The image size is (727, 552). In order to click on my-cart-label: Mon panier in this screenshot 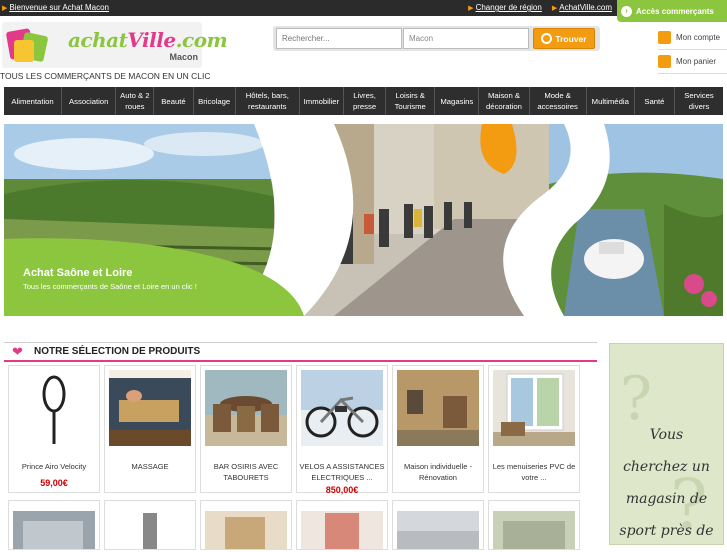, I will do `click(696, 61)`.